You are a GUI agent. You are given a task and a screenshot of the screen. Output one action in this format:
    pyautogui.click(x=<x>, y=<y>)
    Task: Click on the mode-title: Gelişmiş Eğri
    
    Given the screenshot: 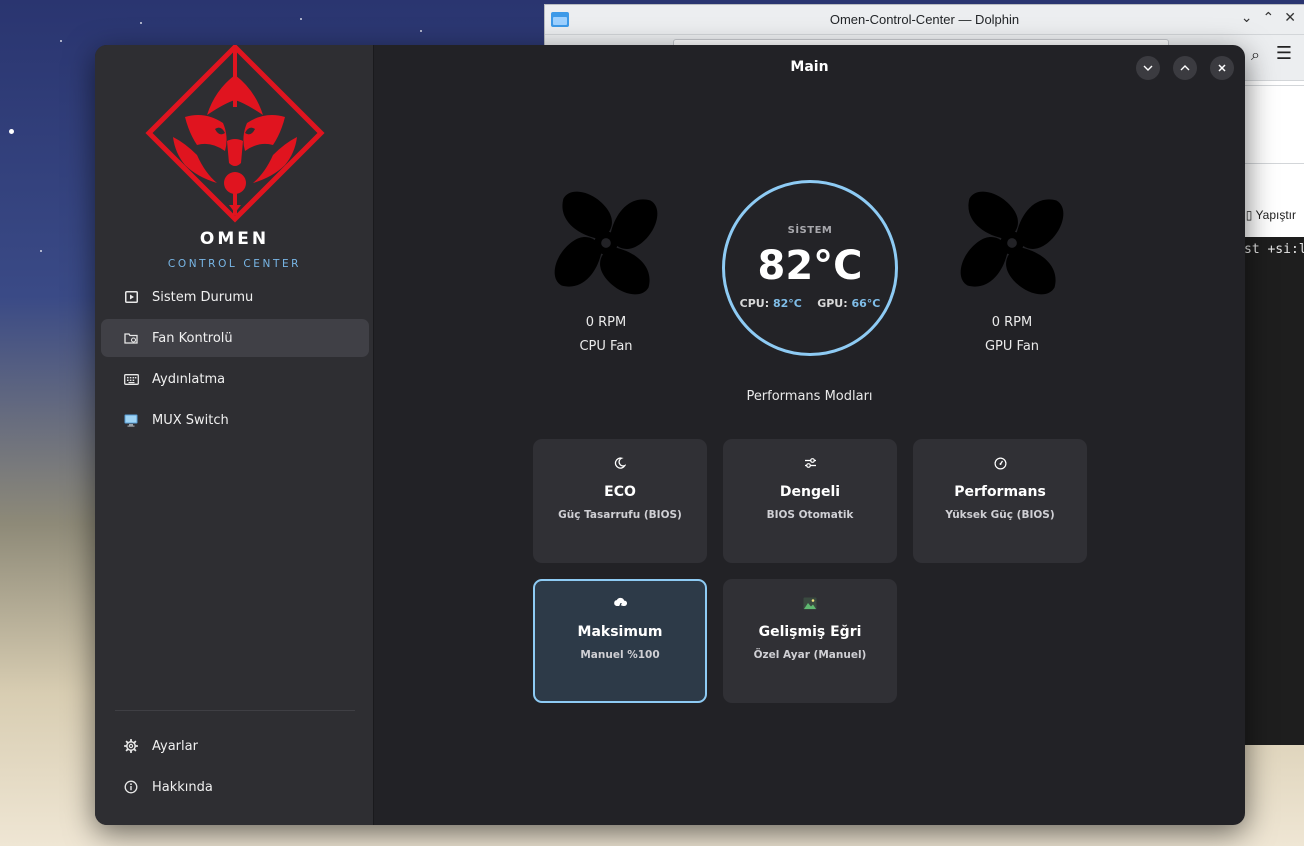 What is the action you would take?
    pyautogui.click(x=810, y=632)
    